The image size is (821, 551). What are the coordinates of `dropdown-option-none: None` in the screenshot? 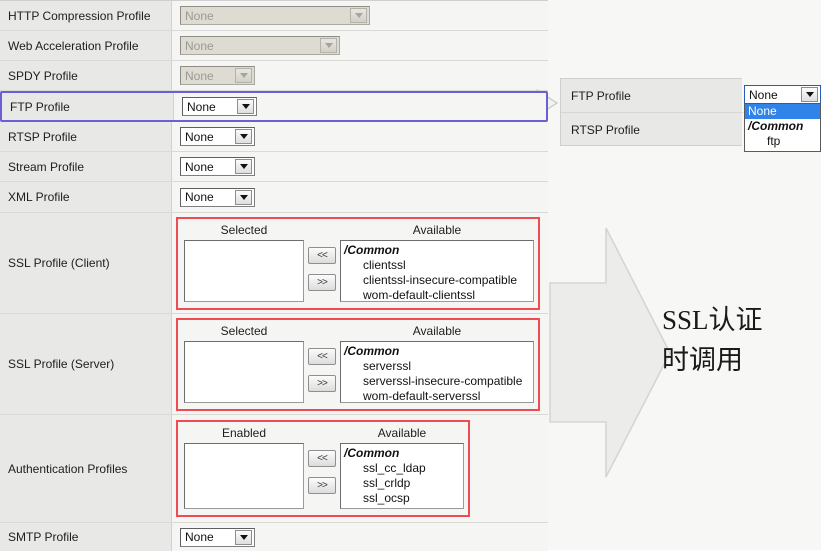 It's located at (782, 111).